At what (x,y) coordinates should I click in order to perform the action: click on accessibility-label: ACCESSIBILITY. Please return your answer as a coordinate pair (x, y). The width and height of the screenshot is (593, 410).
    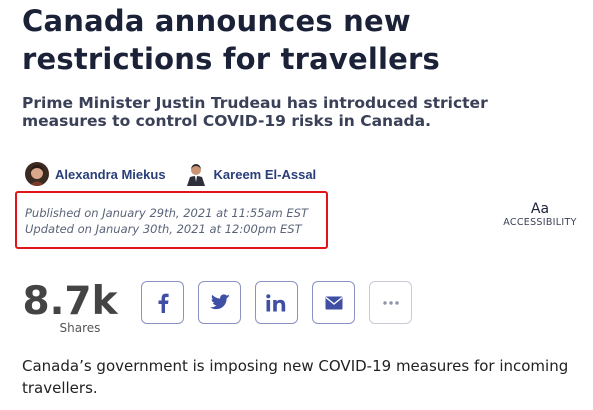
    Looking at the image, I should click on (540, 222).